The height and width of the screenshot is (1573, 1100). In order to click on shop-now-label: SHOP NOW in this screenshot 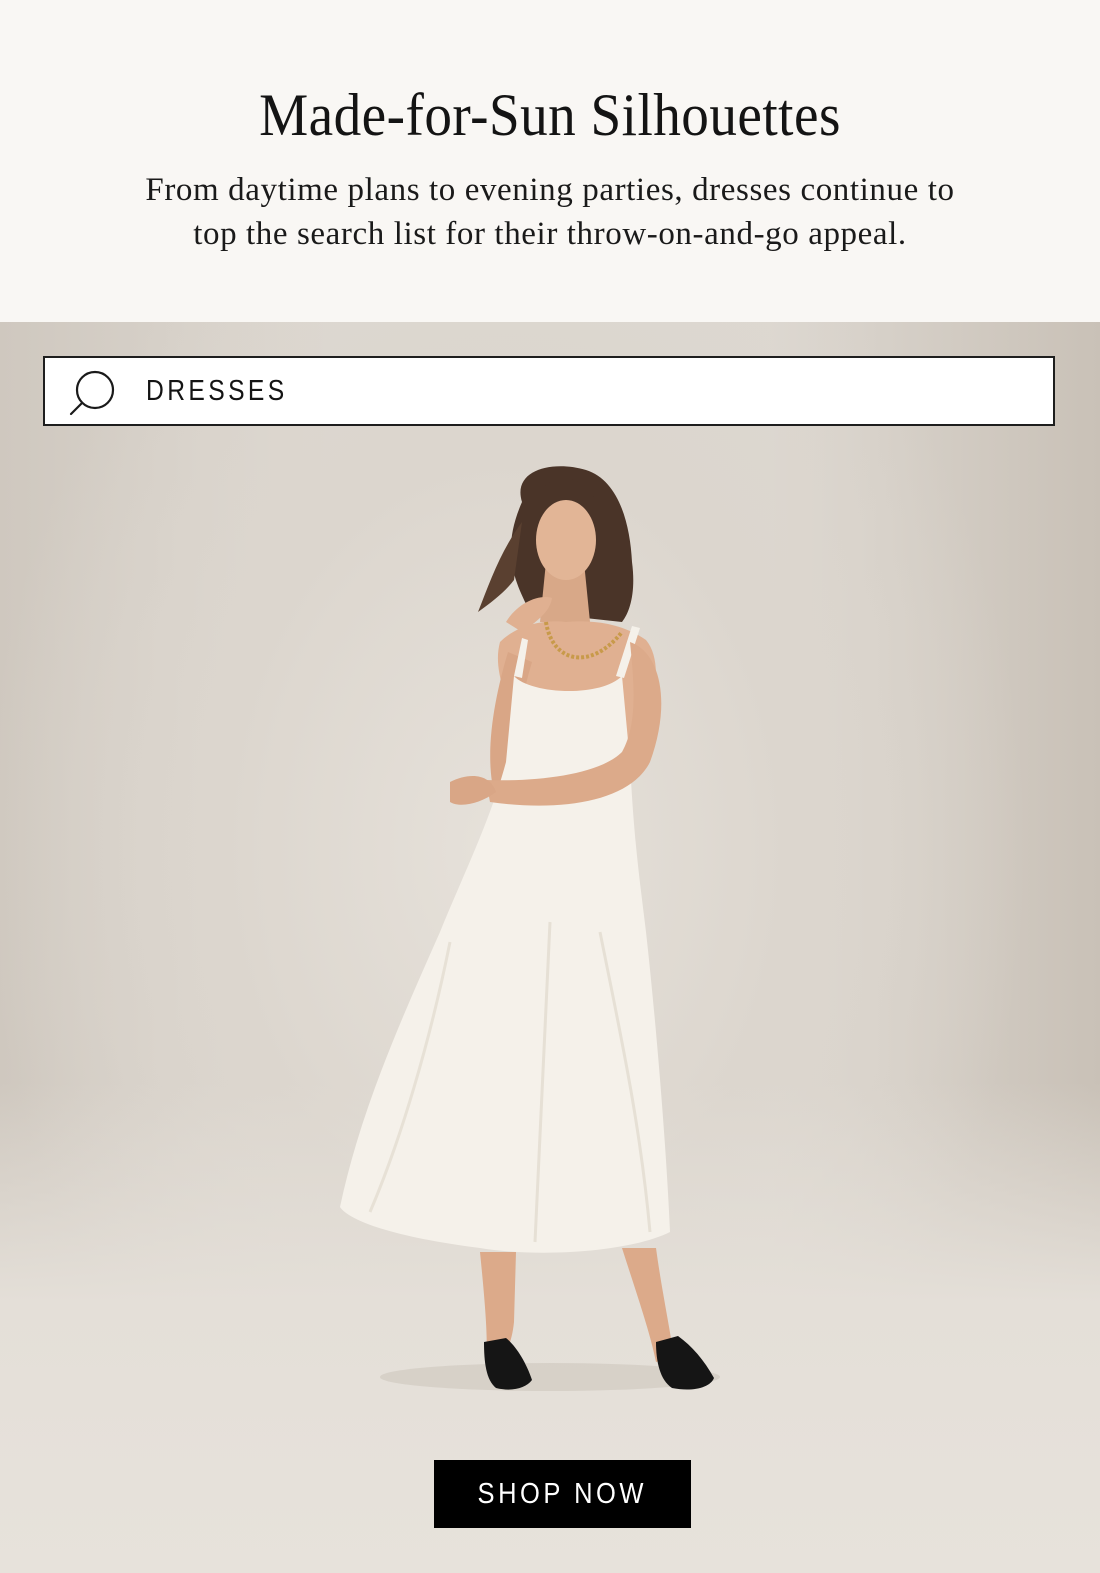, I will do `click(562, 1493)`.